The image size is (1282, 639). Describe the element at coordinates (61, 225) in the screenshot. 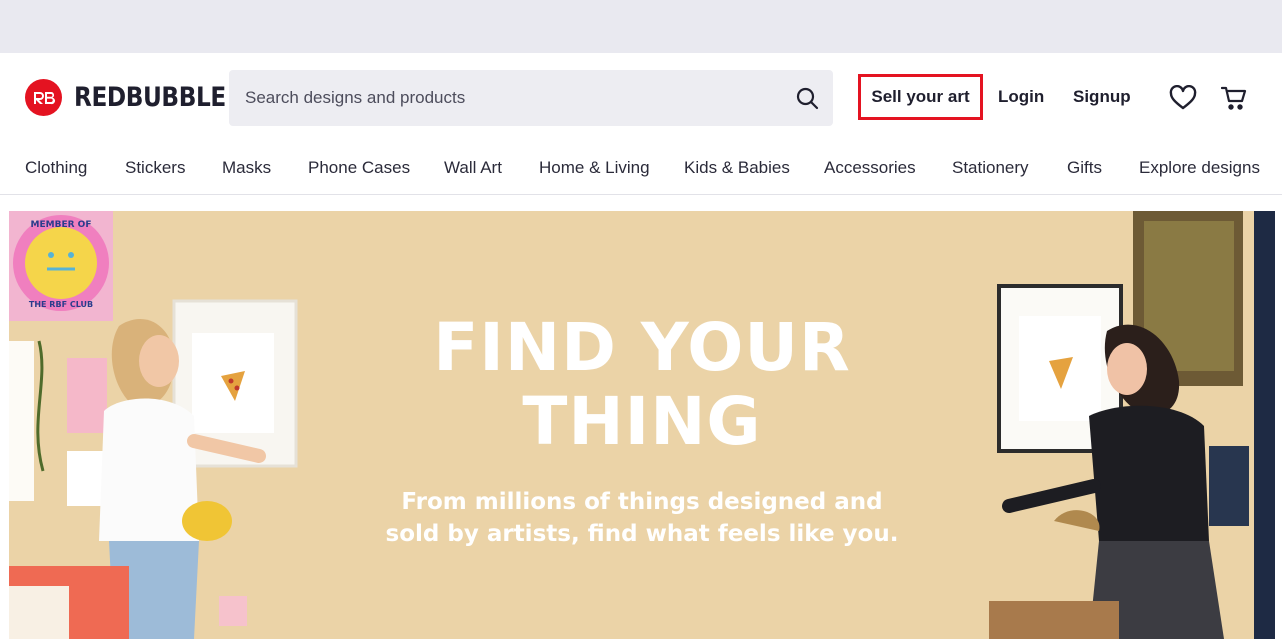

I see `sticker-text-top: MEMBER OF` at that location.